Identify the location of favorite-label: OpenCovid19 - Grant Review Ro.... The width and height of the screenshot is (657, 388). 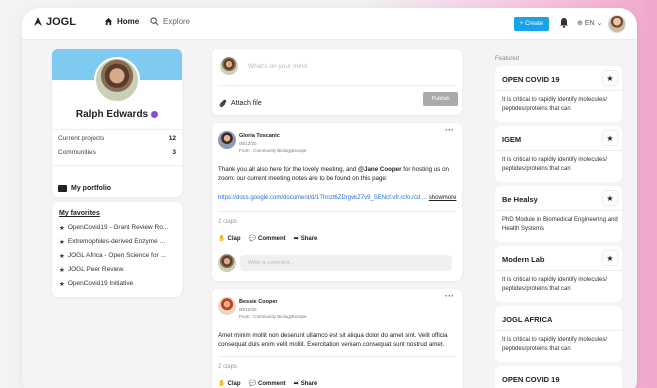
(118, 227).